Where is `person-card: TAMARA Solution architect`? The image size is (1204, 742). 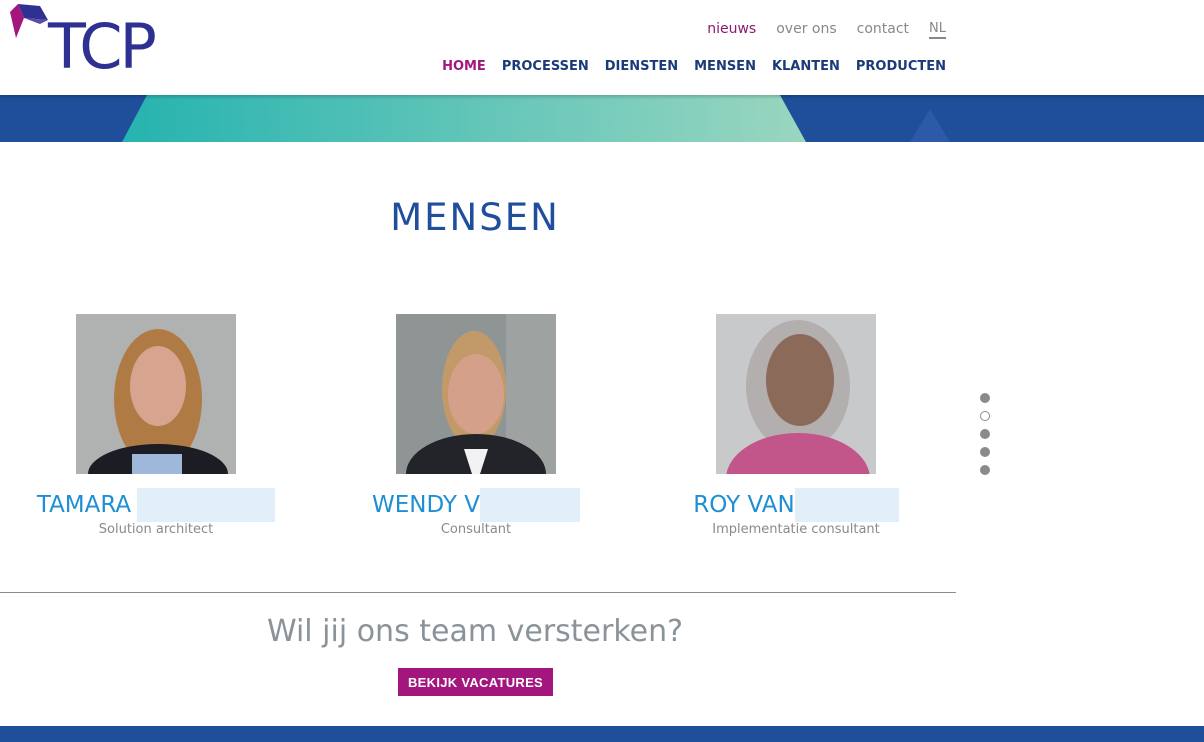
person-card: TAMARA Solution architect is located at coordinates (156, 425).